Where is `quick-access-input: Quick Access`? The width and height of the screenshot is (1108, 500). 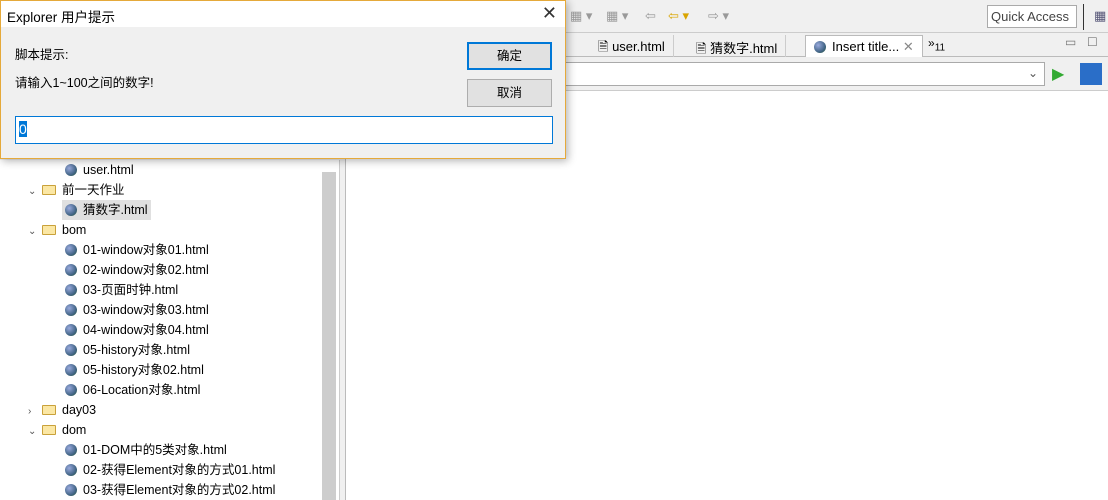
quick-access-input: Quick Access is located at coordinates (1032, 16).